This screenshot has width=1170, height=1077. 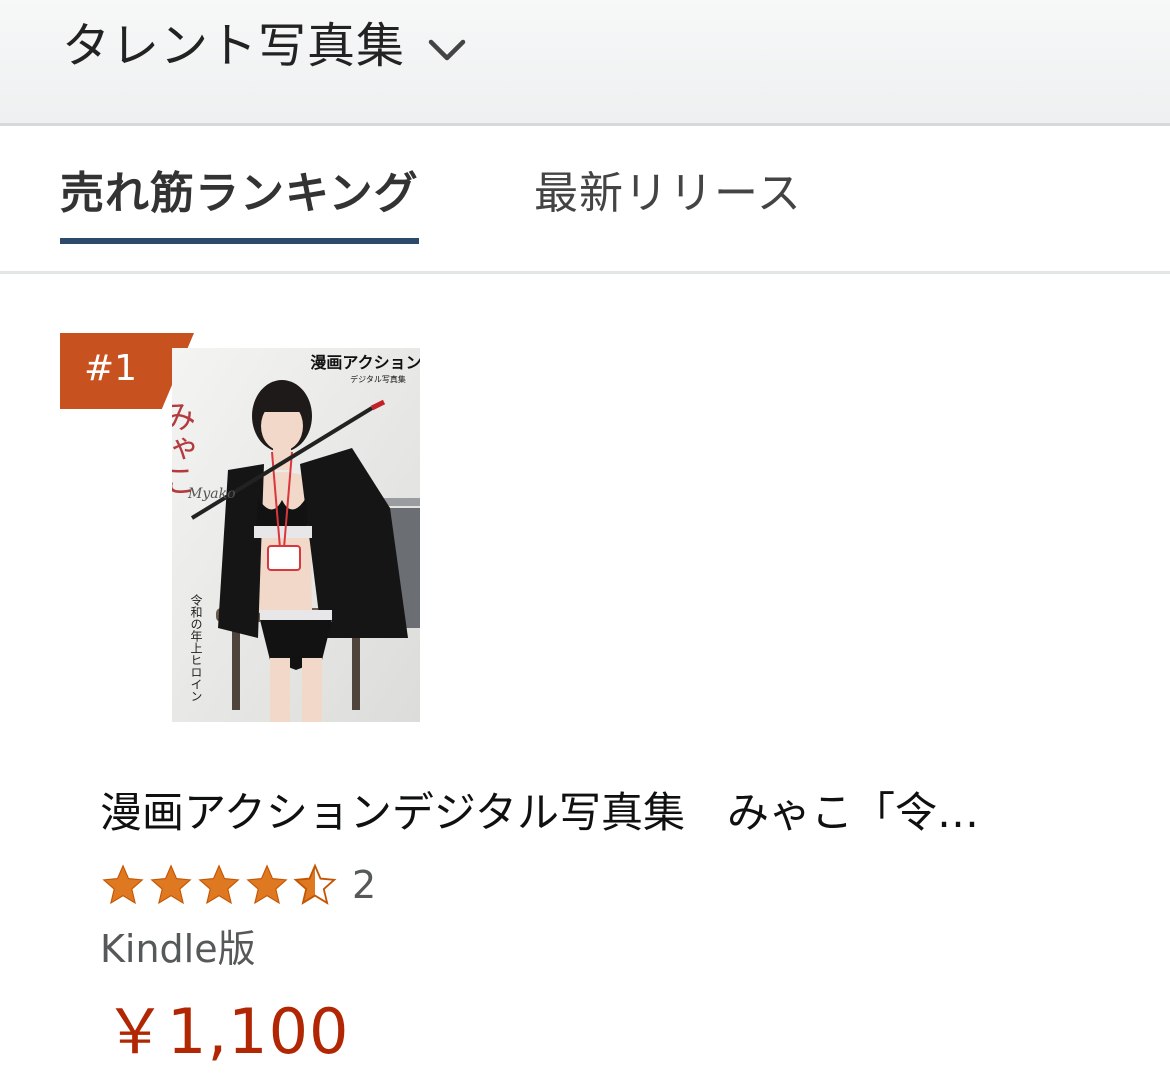 I want to click on cover-logo: 漫画アクション, so click(x=365, y=362).